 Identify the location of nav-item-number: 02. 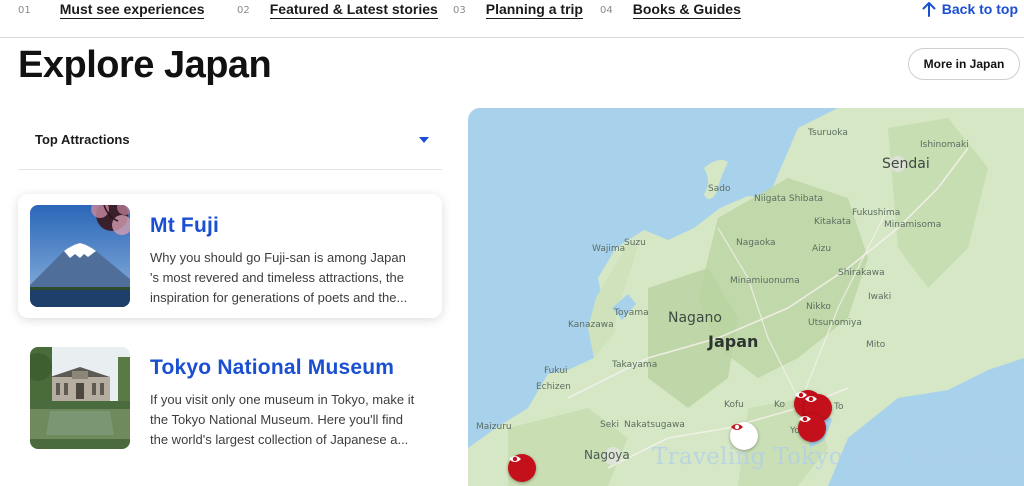
(243, 10).